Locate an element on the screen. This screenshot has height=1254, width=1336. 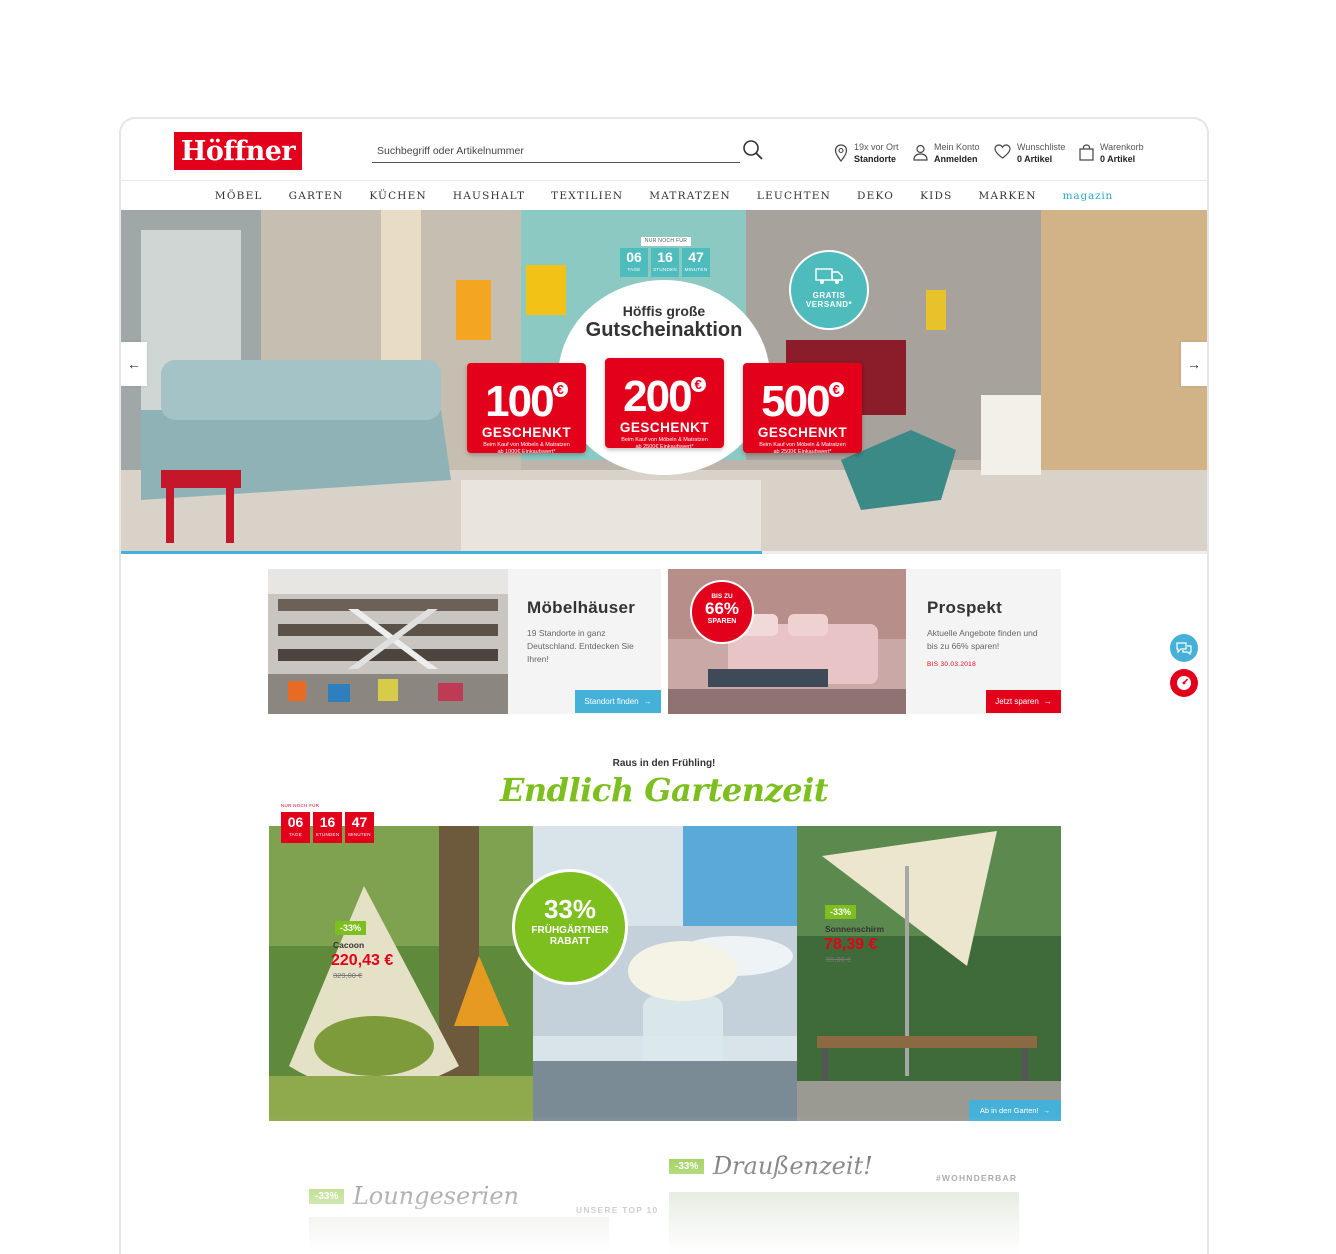
chat-button is located at coordinates (1184, 648).